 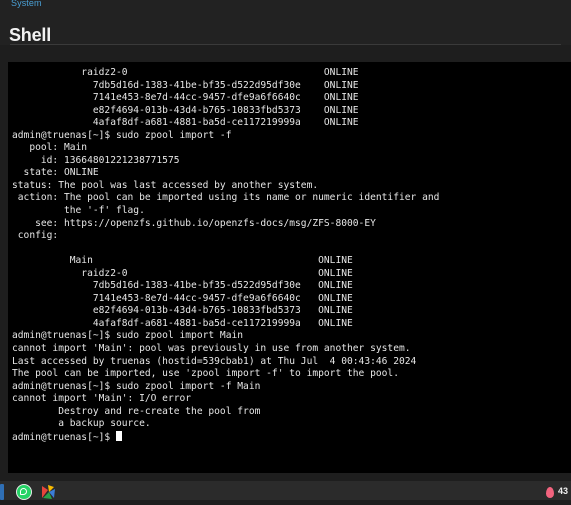 What do you see at coordinates (50, 148) in the screenshot?
I see `terminal-line: pool: Main` at bounding box center [50, 148].